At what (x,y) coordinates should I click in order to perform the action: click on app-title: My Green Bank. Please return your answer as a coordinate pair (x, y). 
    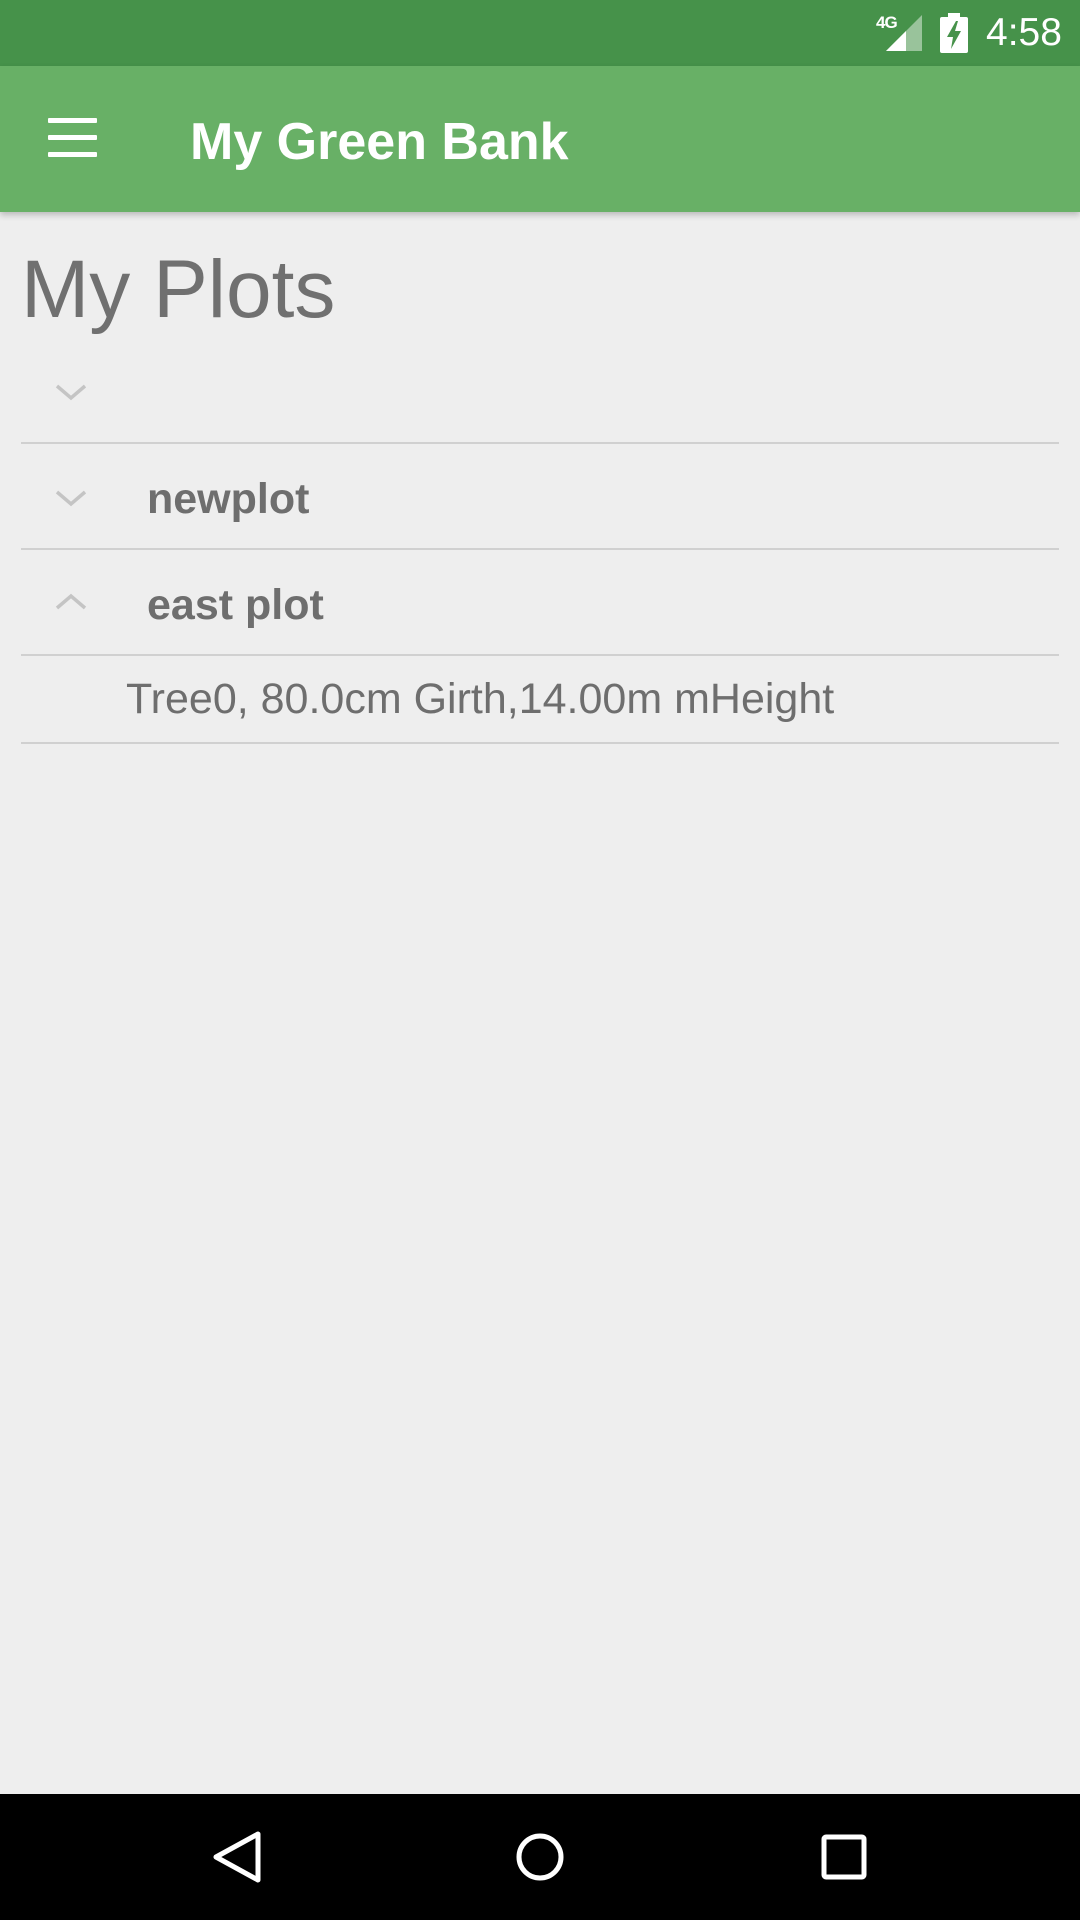
    Looking at the image, I should click on (379, 142).